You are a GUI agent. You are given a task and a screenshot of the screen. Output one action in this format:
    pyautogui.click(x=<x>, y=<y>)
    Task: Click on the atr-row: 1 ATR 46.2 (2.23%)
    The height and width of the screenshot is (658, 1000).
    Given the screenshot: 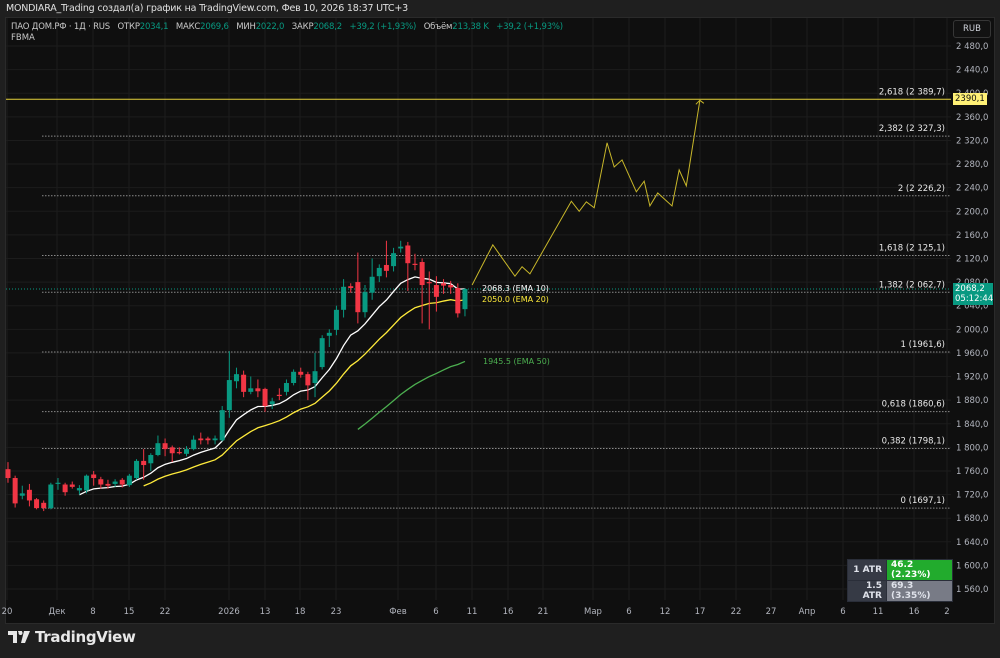 What is the action you would take?
    pyautogui.click(x=900, y=570)
    